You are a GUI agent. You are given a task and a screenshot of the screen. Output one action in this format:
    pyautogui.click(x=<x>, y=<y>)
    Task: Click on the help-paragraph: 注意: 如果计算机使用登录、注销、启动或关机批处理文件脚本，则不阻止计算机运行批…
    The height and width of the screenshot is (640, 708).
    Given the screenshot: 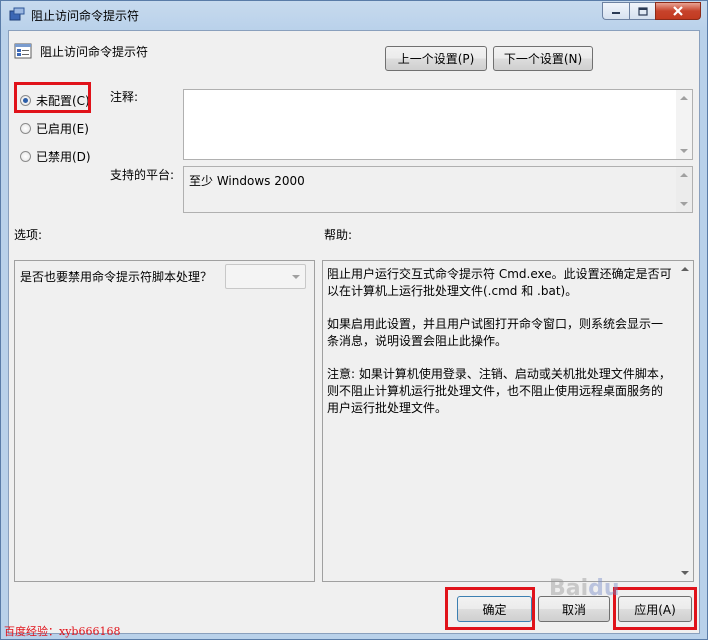 What is the action you would take?
    pyautogui.click(x=499, y=391)
    